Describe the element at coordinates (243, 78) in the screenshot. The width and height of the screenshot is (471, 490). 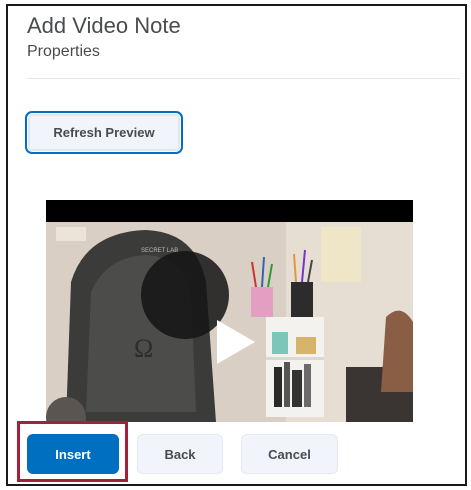
I see `header-divider` at that location.